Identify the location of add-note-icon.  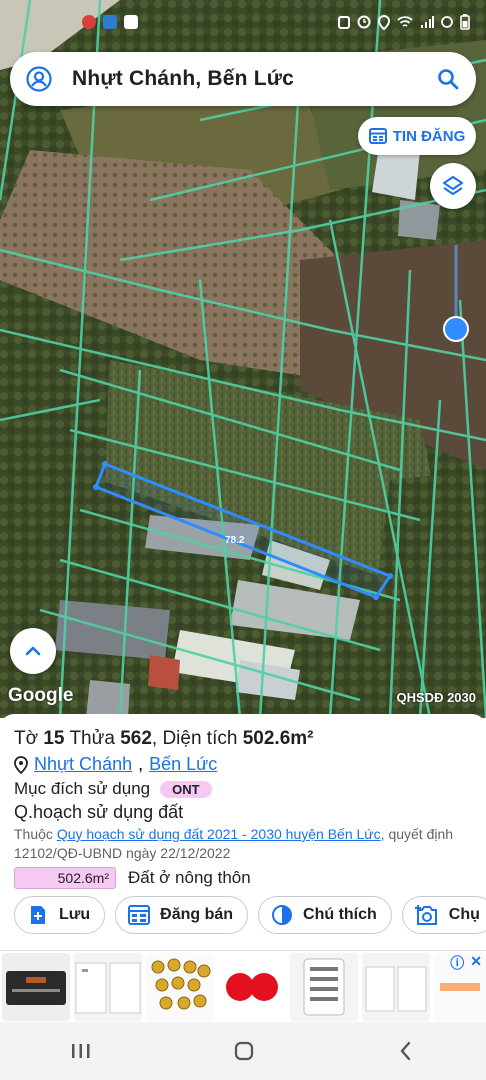
(38, 915).